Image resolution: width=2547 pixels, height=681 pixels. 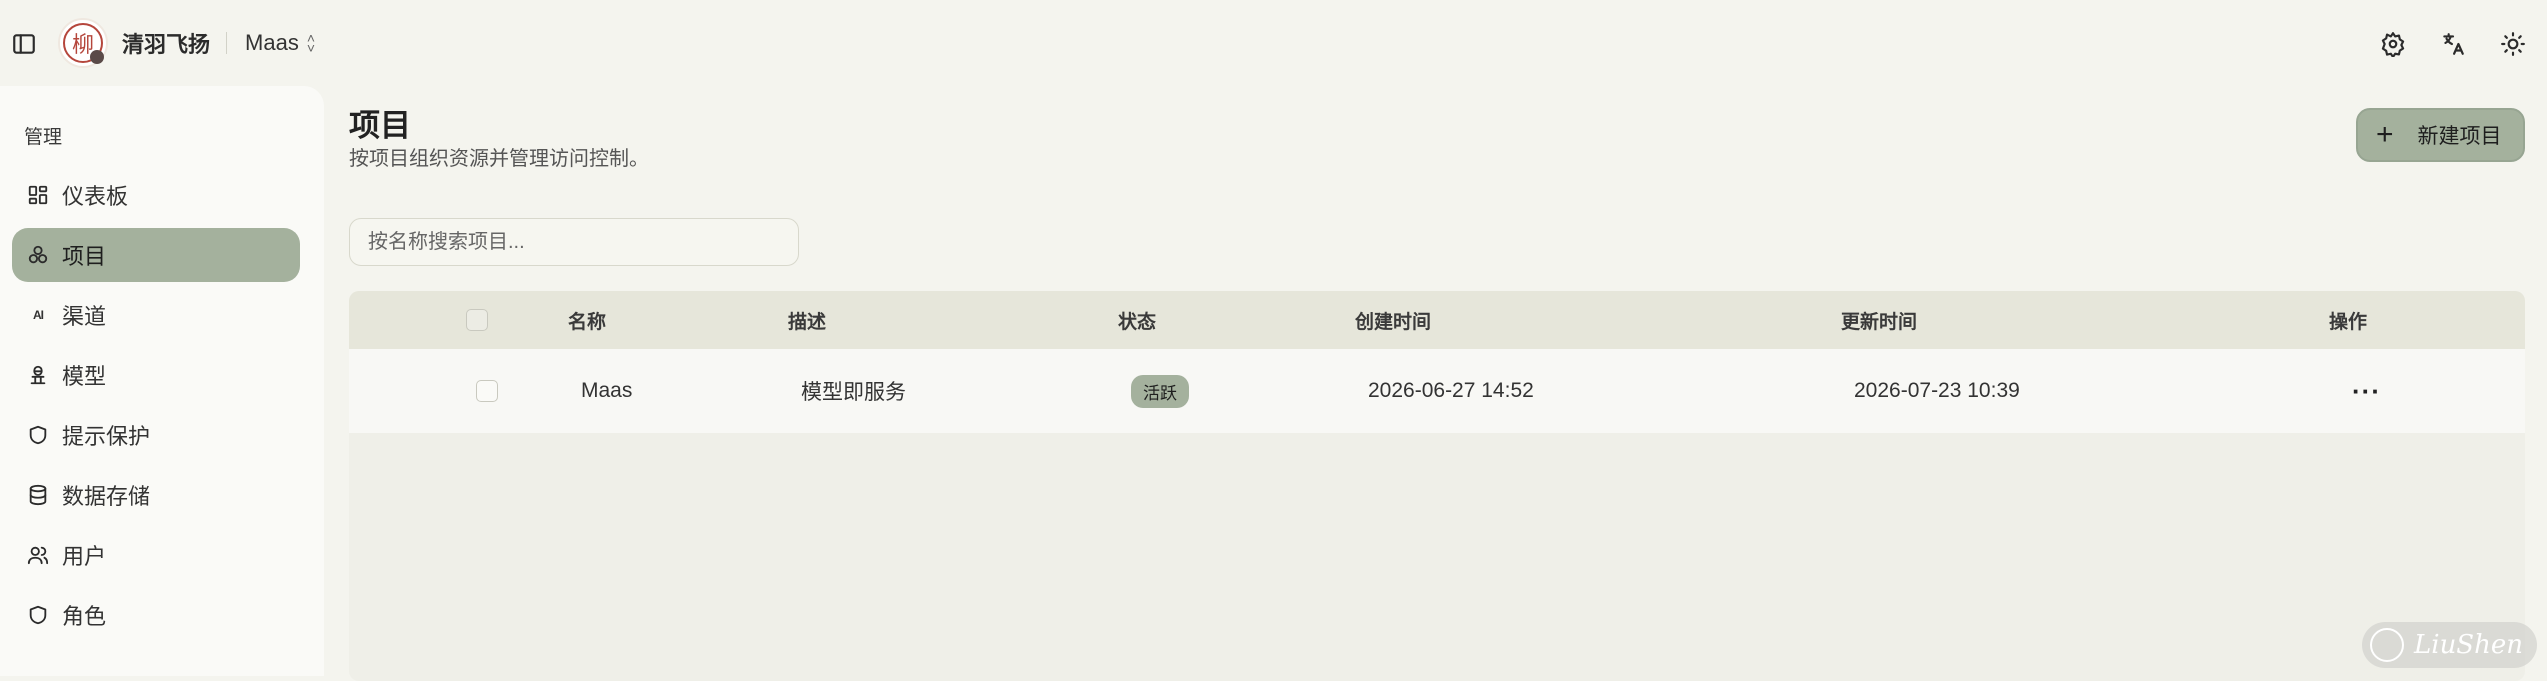 What do you see at coordinates (587, 320) in the screenshot?
I see `header-name: 名称` at bounding box center [587, 320].